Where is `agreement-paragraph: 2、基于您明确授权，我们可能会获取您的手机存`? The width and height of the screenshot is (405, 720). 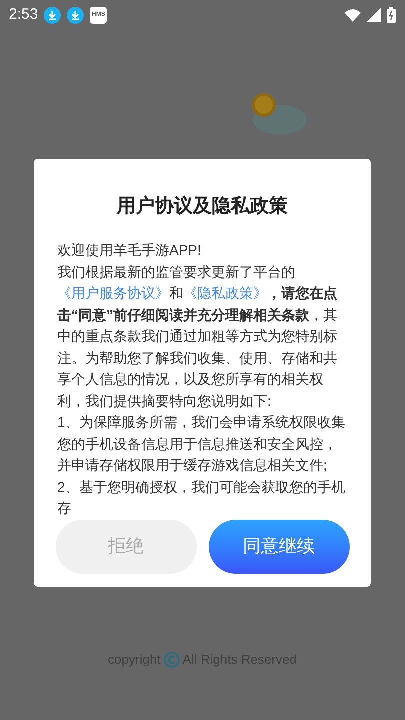
agreement-paragraph: 2、基于您明确授权，我们可能会获取您的手机存 is located at coordinates (202, 498).